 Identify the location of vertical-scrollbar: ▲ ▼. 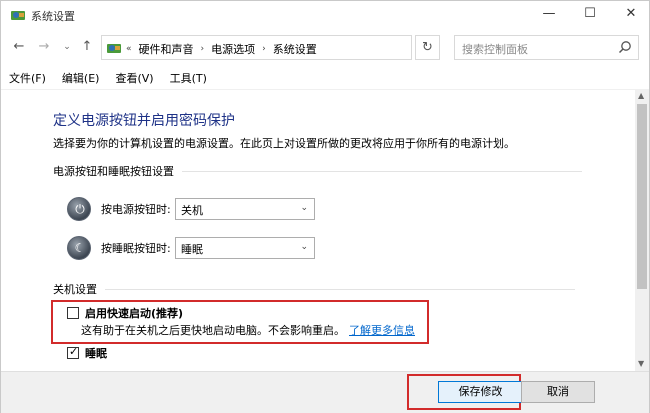
(642, 230).